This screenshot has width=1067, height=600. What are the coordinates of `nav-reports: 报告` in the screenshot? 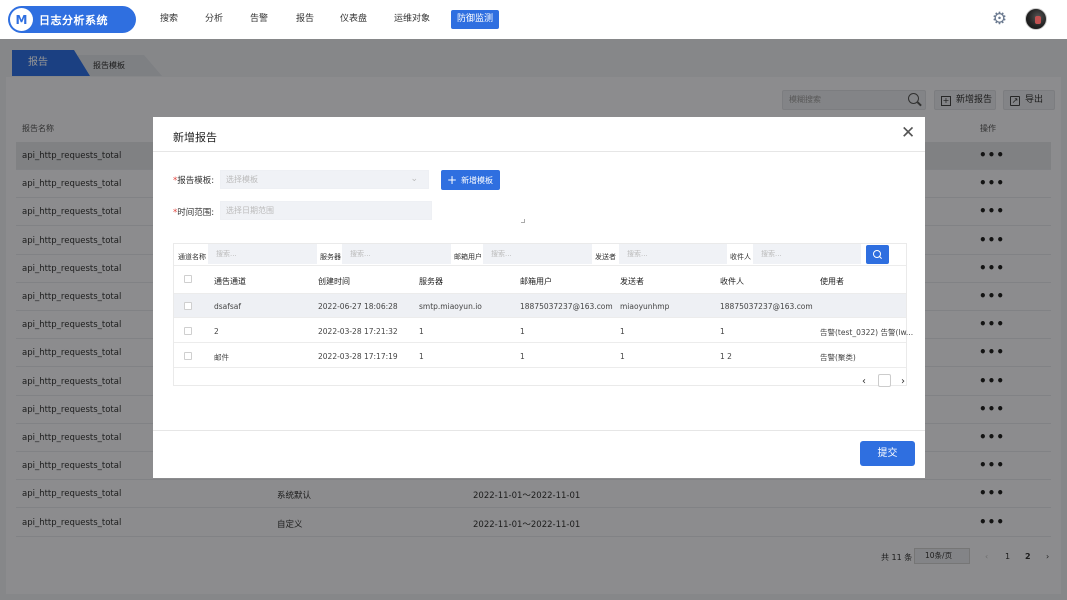 It's located at (305, 19).